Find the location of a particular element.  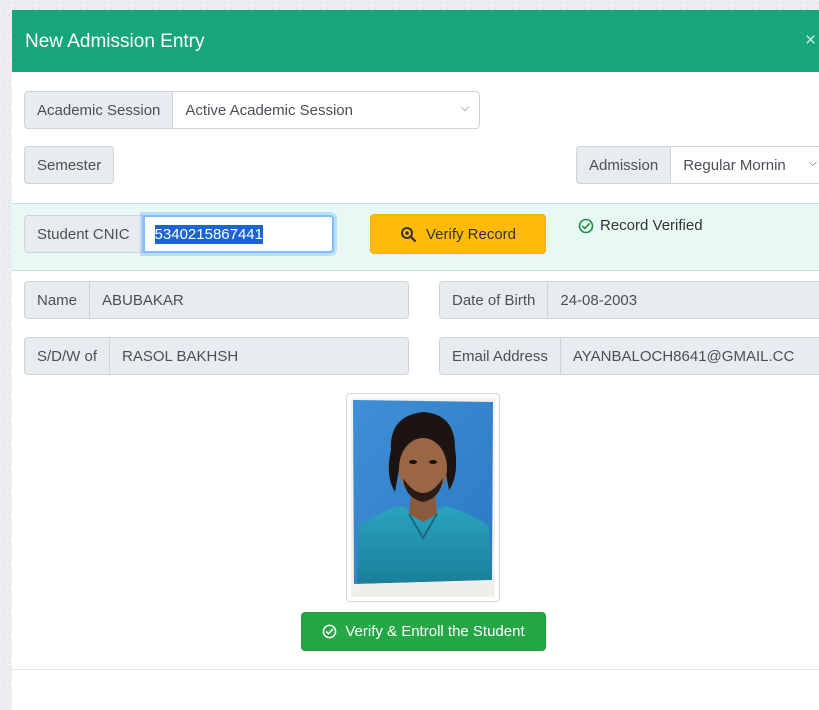

dob-group: Date of Birth 24-08-2003 is located at coordinates (629, 300).